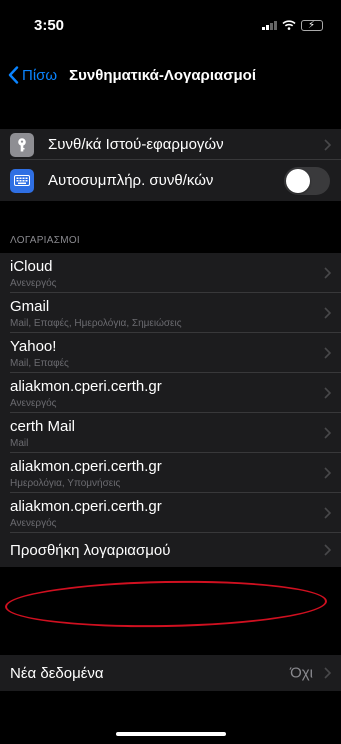  What do you see at coordinates (57, 673) in the screenshot?
I see `fetch-new-data-label: Νέα δεδομένα` at bounding box center [57, 673].